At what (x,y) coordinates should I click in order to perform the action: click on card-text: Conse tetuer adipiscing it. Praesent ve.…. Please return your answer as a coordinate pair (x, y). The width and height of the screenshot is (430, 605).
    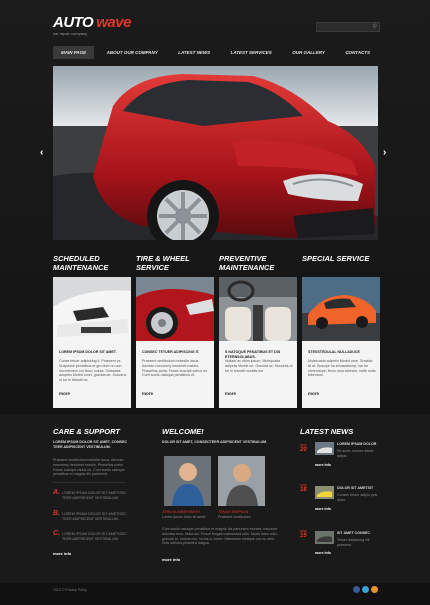
    Looking at the image, I should click on (93, 371).